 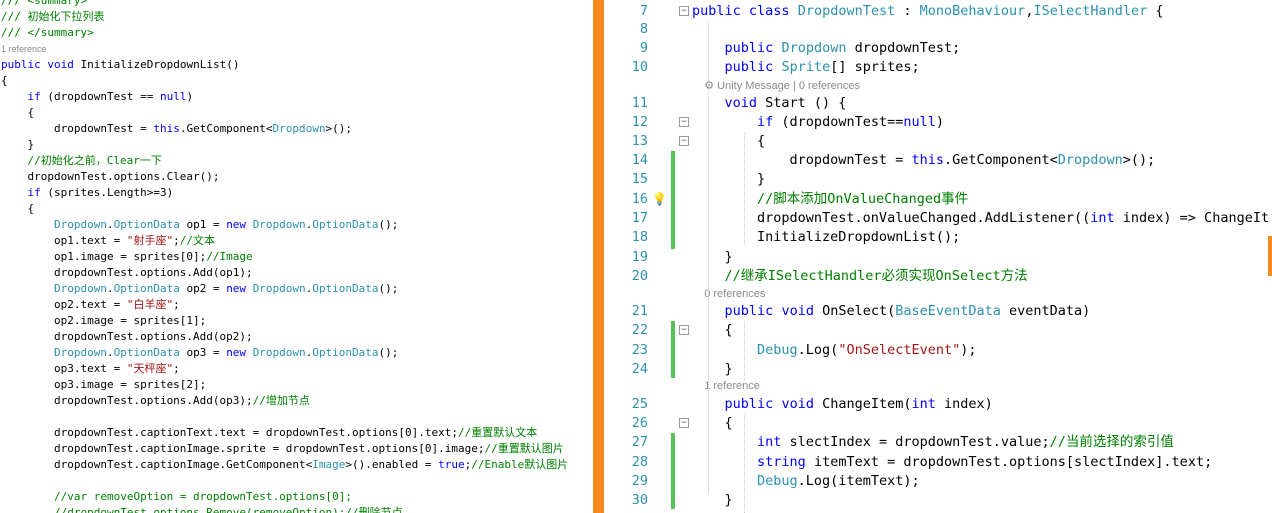 What do you see at coordinates (639, 330) in the screenshot?
I see `line-number: 22` at bounding box center [639, 330].